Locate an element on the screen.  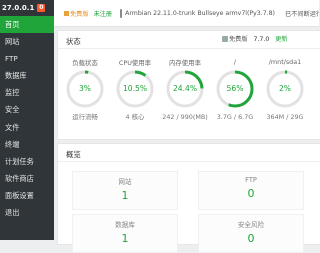
gauge-value: 10.5% is located at coordinates (135, 88).